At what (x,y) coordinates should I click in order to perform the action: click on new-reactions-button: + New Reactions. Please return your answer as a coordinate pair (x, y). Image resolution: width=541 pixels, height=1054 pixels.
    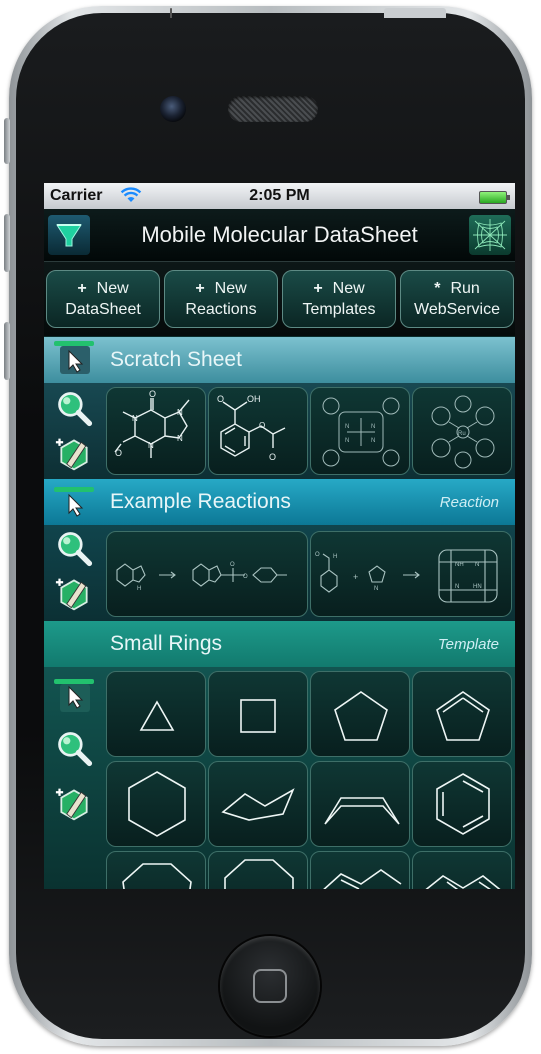
    Looking at the image, I should click on (221, 299).